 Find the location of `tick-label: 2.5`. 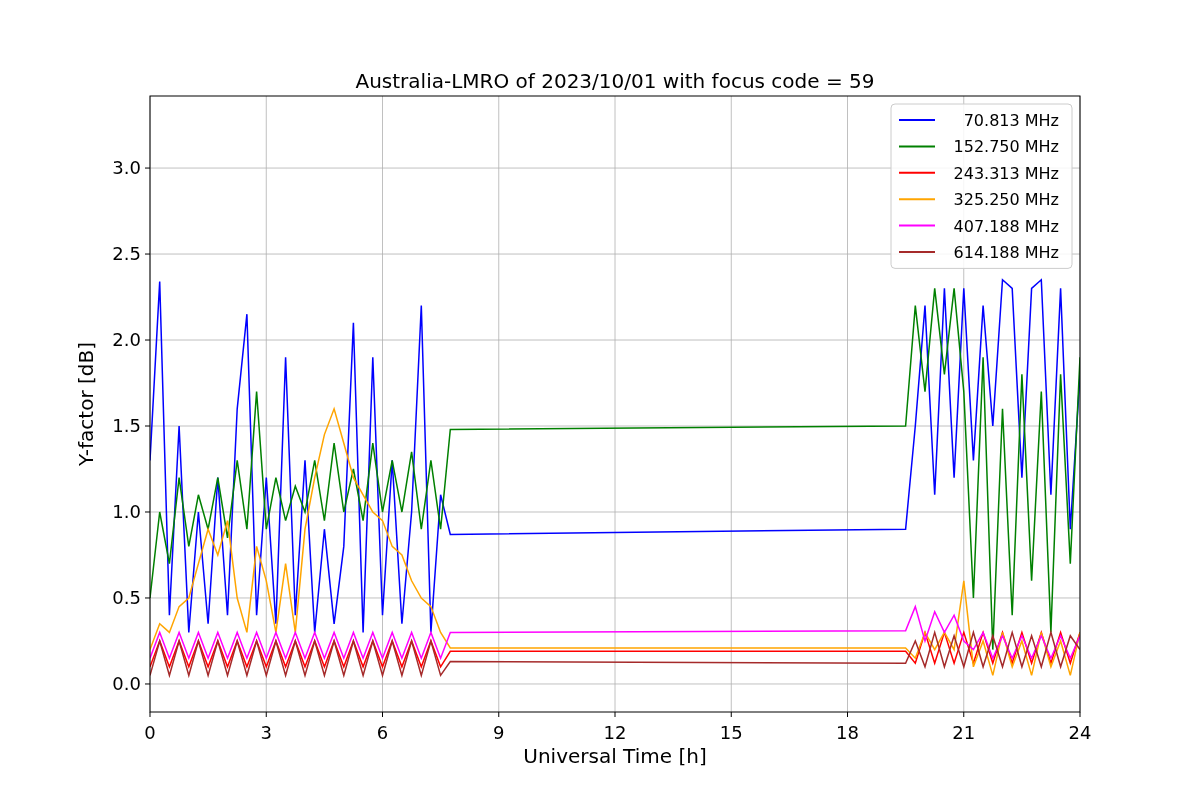

tick-label: 2.5 is located at coordinates (126, 254).